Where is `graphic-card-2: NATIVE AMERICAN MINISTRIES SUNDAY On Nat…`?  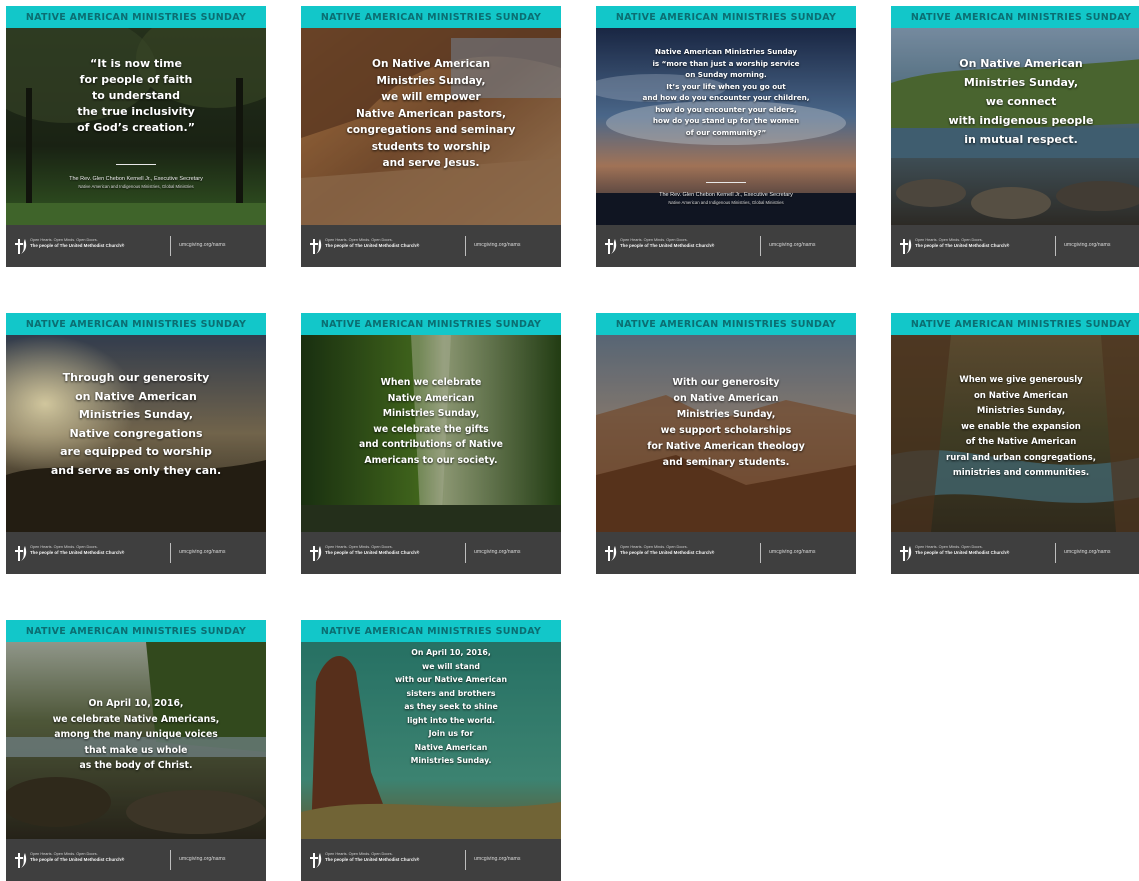
graphic-card-2: NATIVE AMERICAN MINISTRIES SUNDAY On Nat… is located at coordinates (431, 136).